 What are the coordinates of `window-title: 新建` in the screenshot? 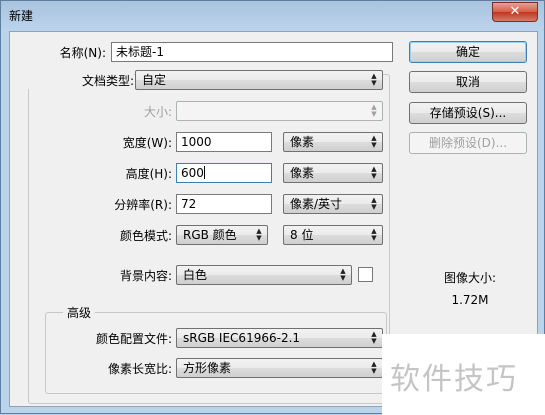 It's located at (21, 16).